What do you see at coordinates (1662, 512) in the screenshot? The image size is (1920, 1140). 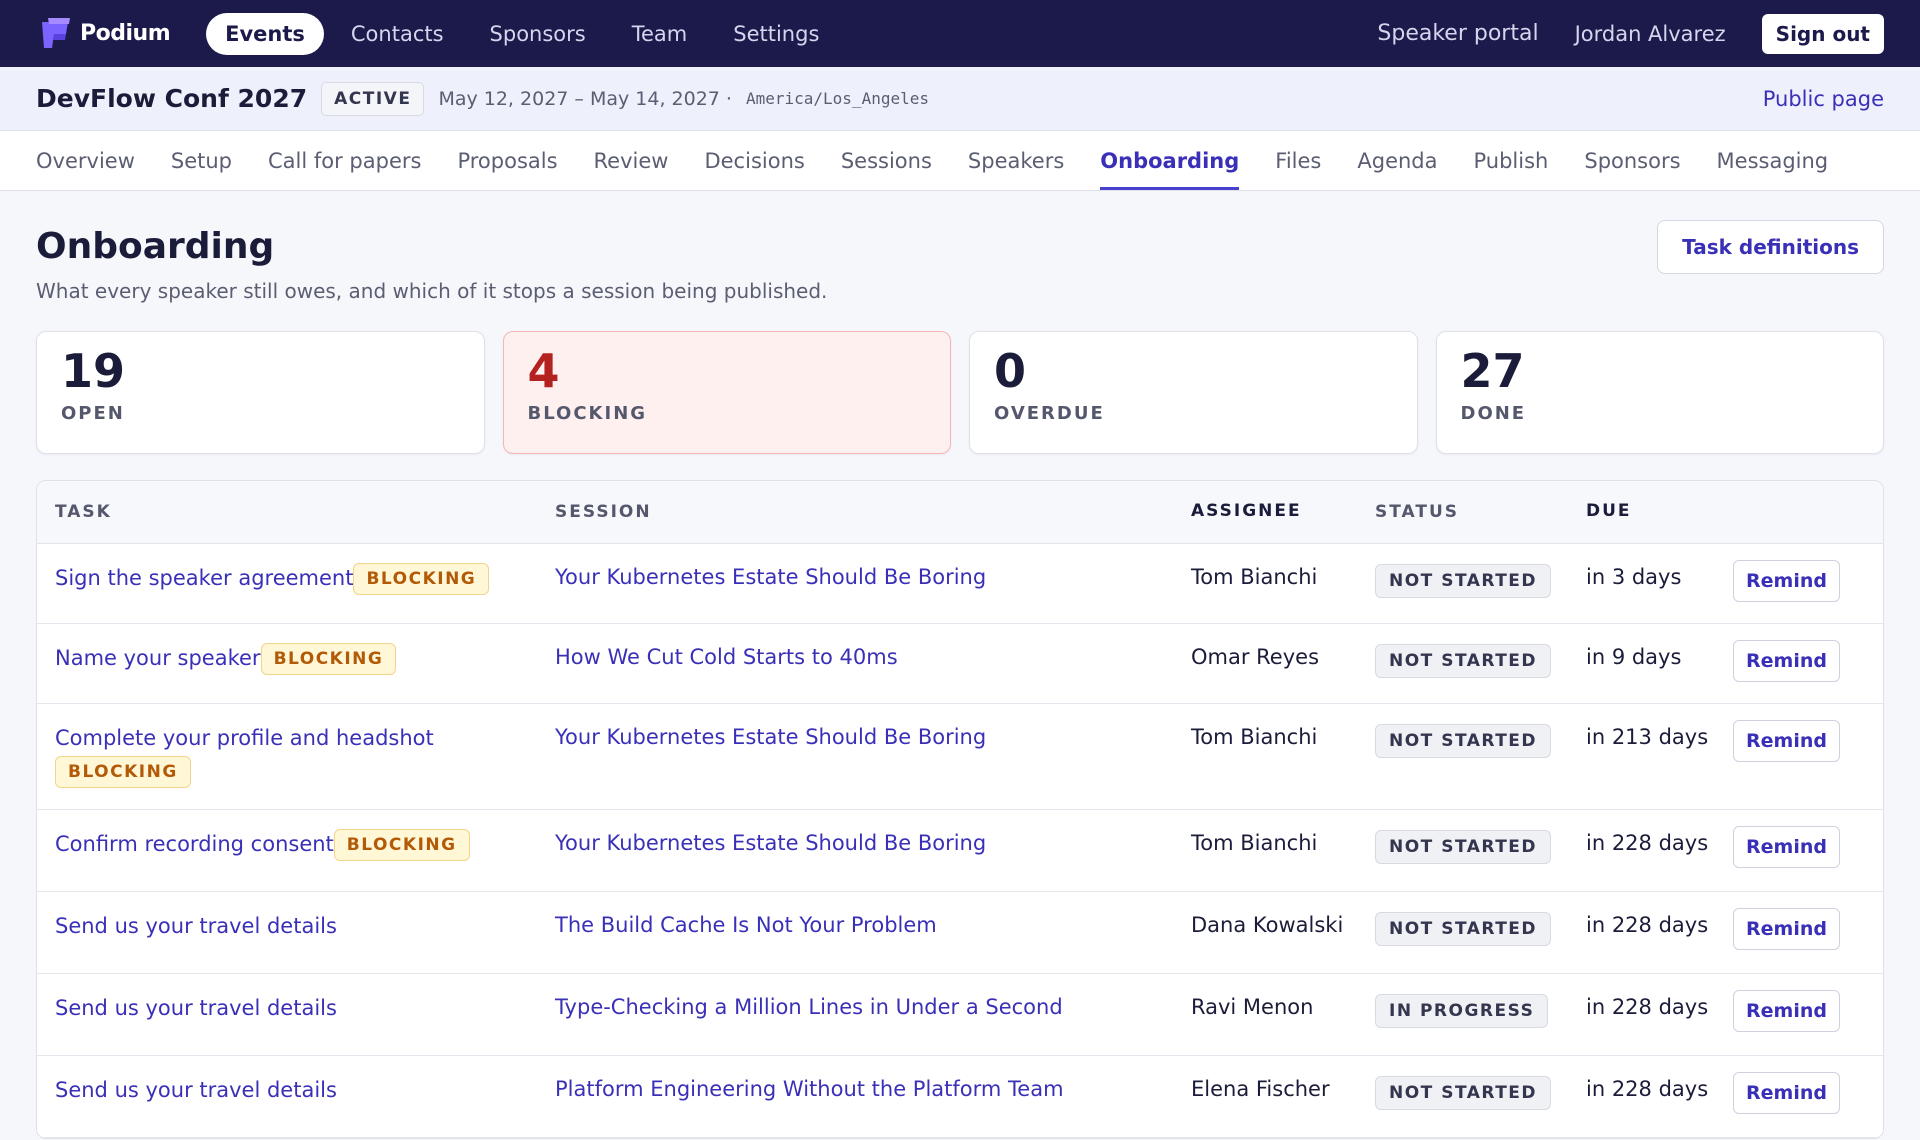 I see `column-header-due: DUE` at bounding box center [1662, 512].